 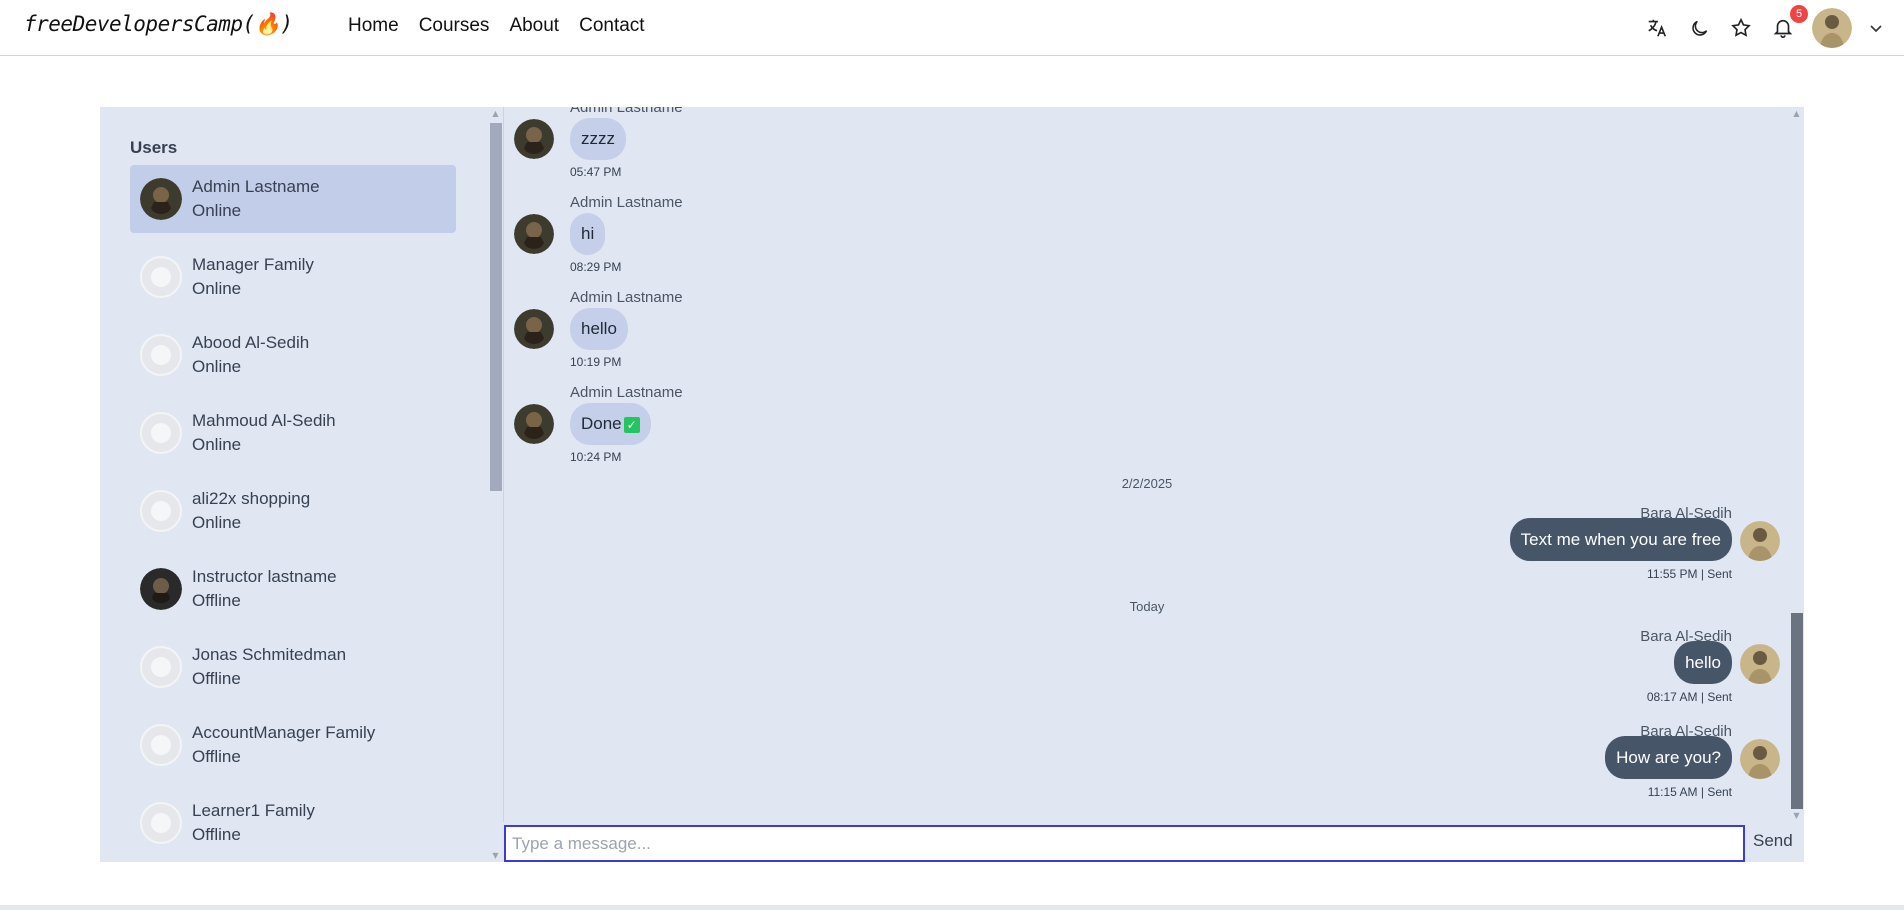 I want to click on message-bubble: hi, so click(x=588, y=234).